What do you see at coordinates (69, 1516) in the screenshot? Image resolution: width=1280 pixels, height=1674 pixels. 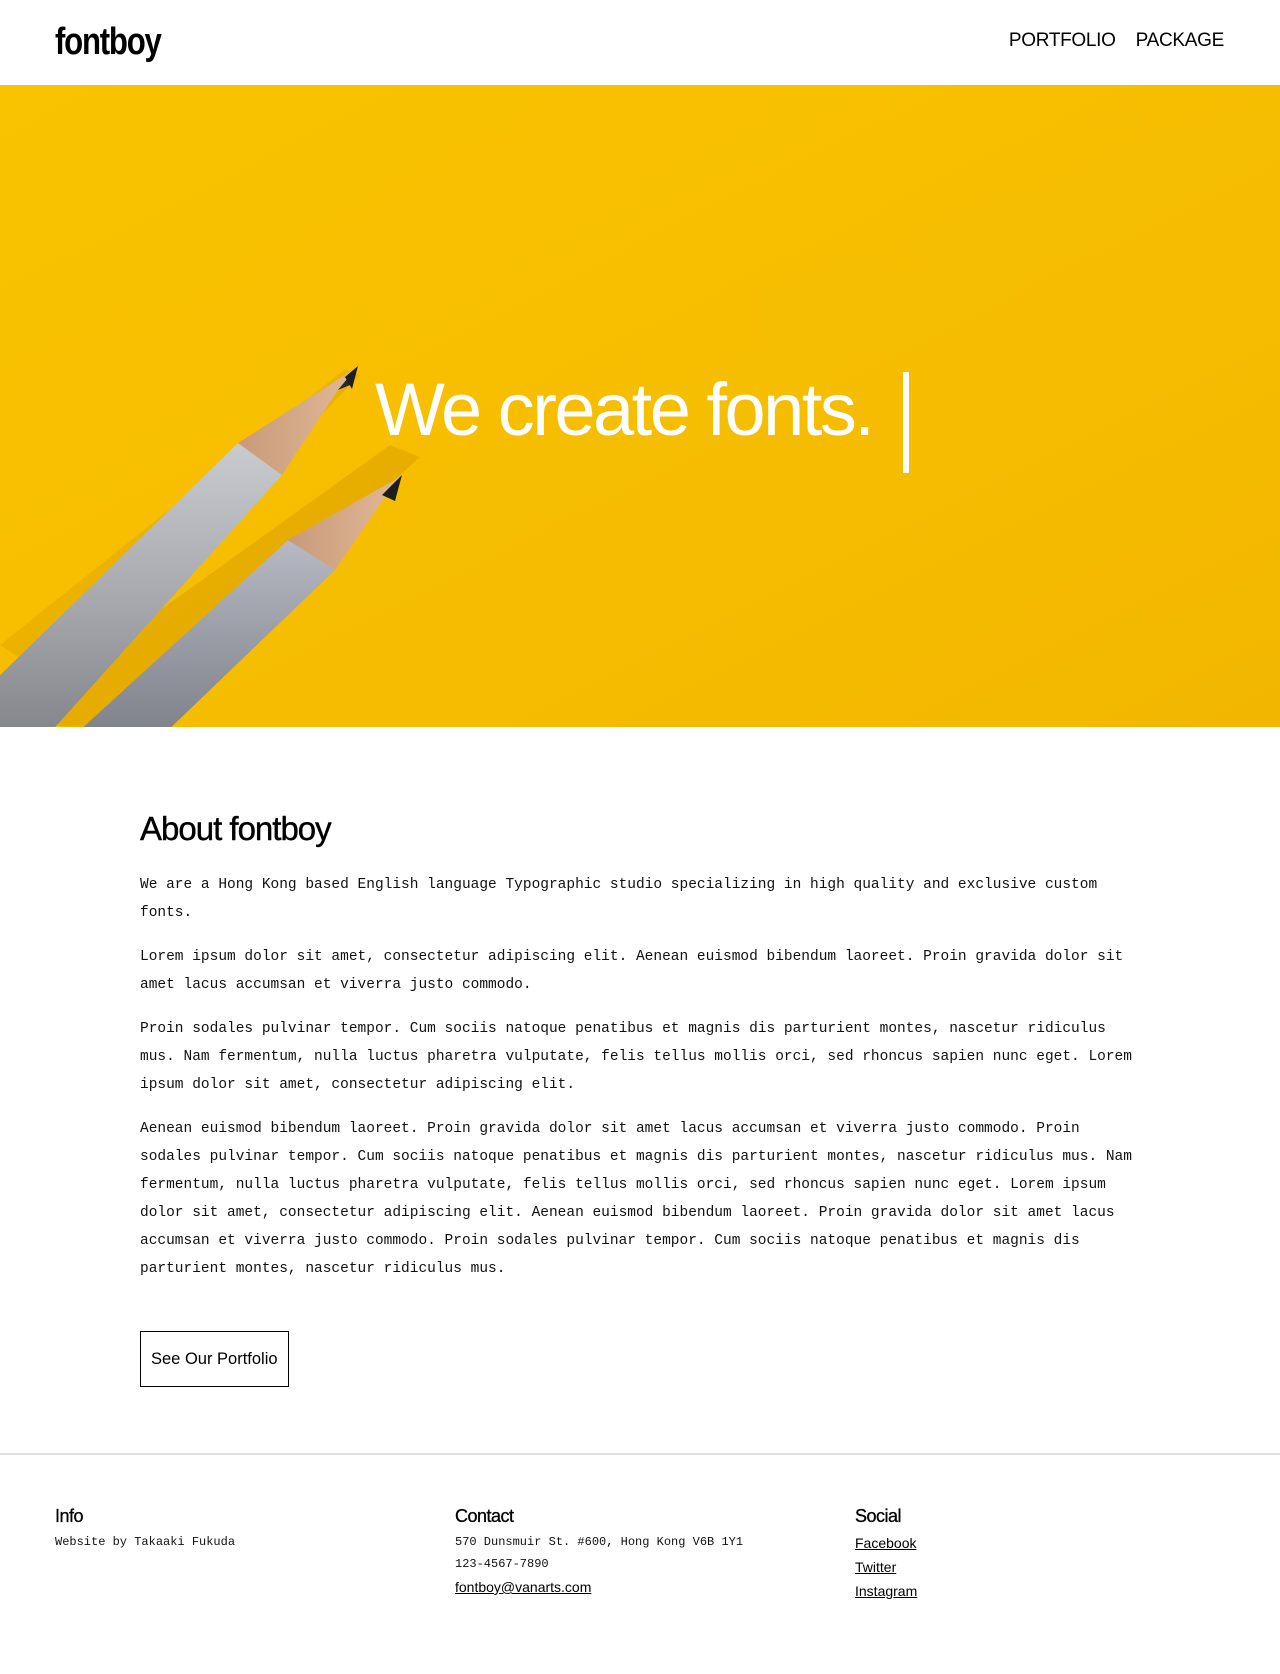 I see `footer-info-title: Info` at bounding box center [69, 1516].